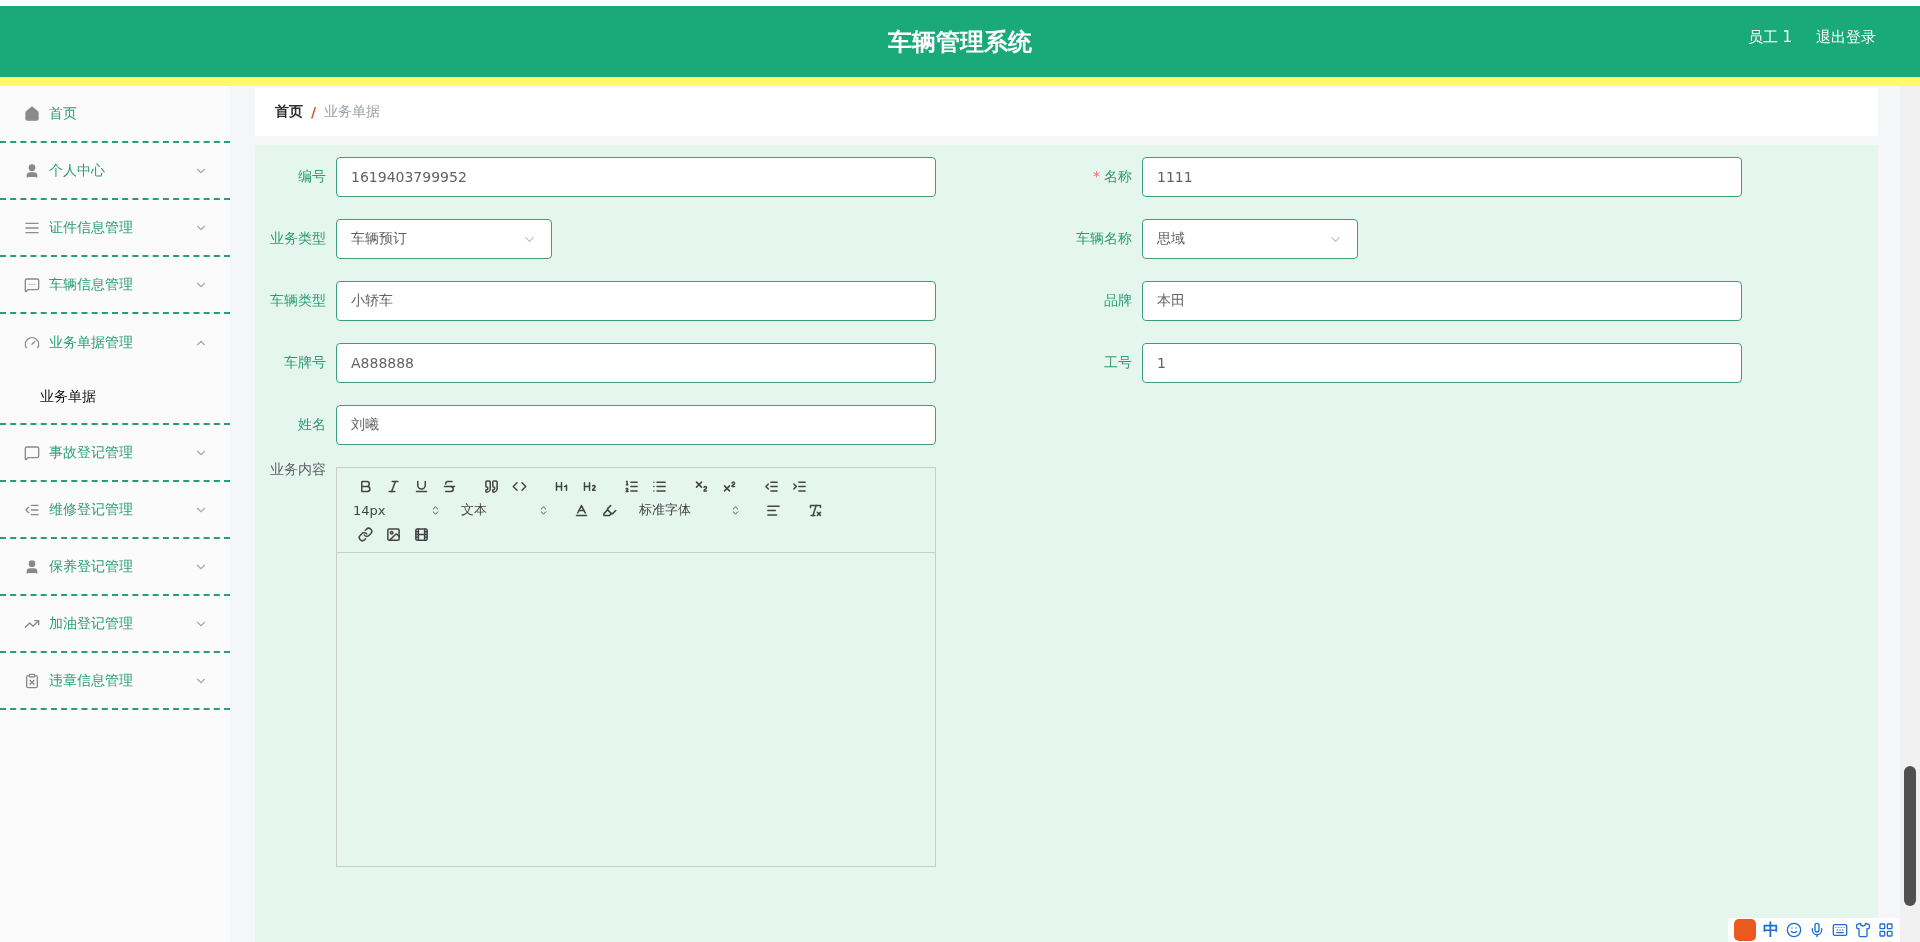  Describe the element at coordinates (289, 112) in the screenshot. I see `breadcrumb-link: 首页` at that location.